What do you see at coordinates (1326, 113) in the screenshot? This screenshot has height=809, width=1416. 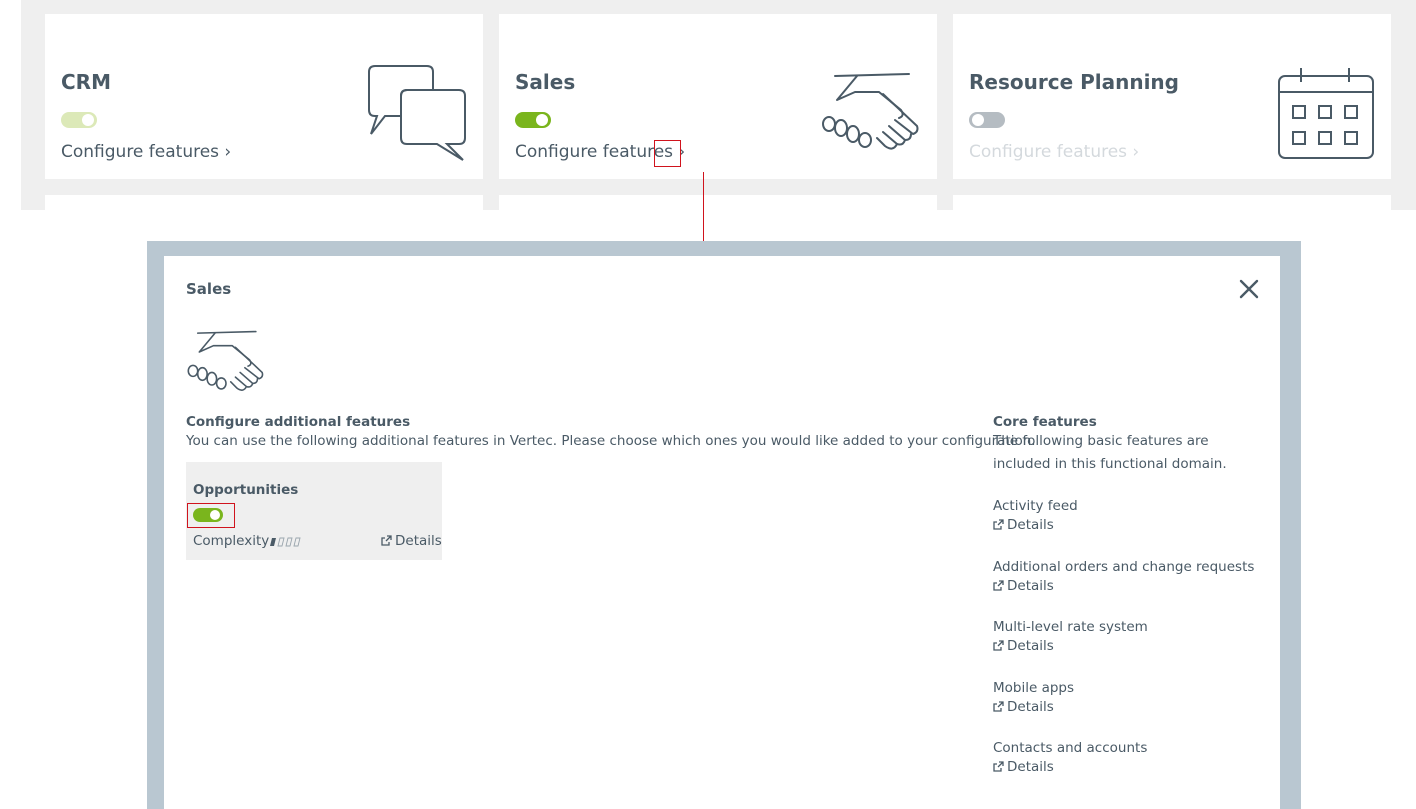 I see `calendar-icon` at bounding box center [1326, 113].